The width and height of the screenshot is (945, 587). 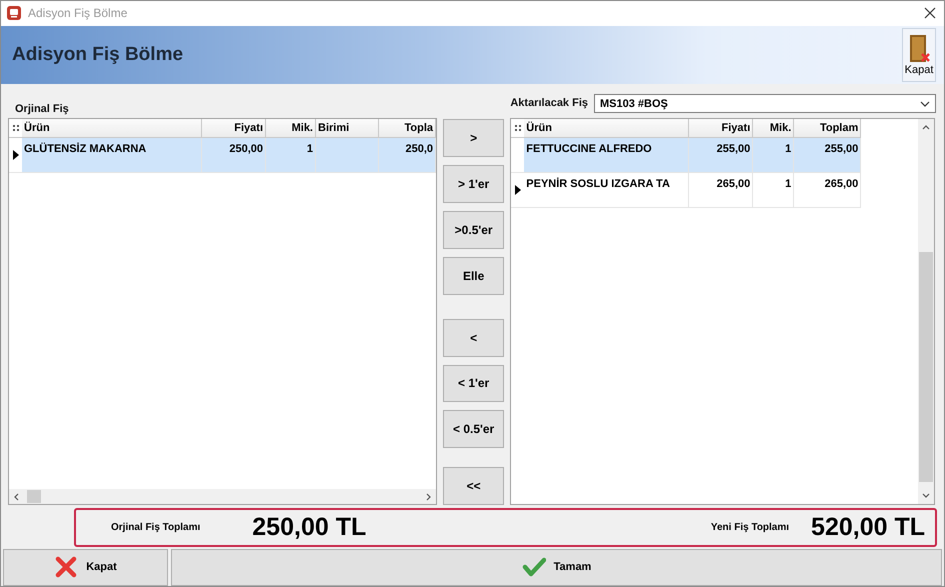 What do you see at coordinates (765, 104) in the screenshot?
I see `receipt-dropdown: MS103 #BOŞ` at bounding box center [765, 104].